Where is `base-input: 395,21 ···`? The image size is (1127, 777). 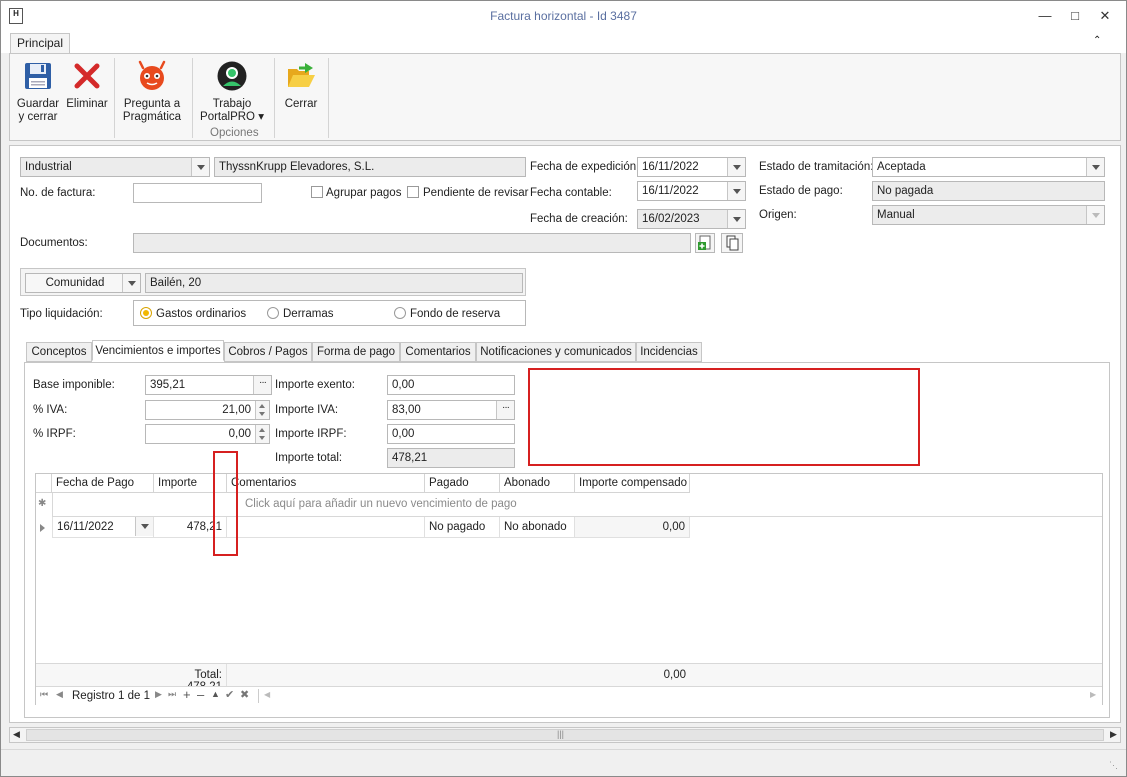
base-input: 395,21 ··· is located at coordinates (208, 385).